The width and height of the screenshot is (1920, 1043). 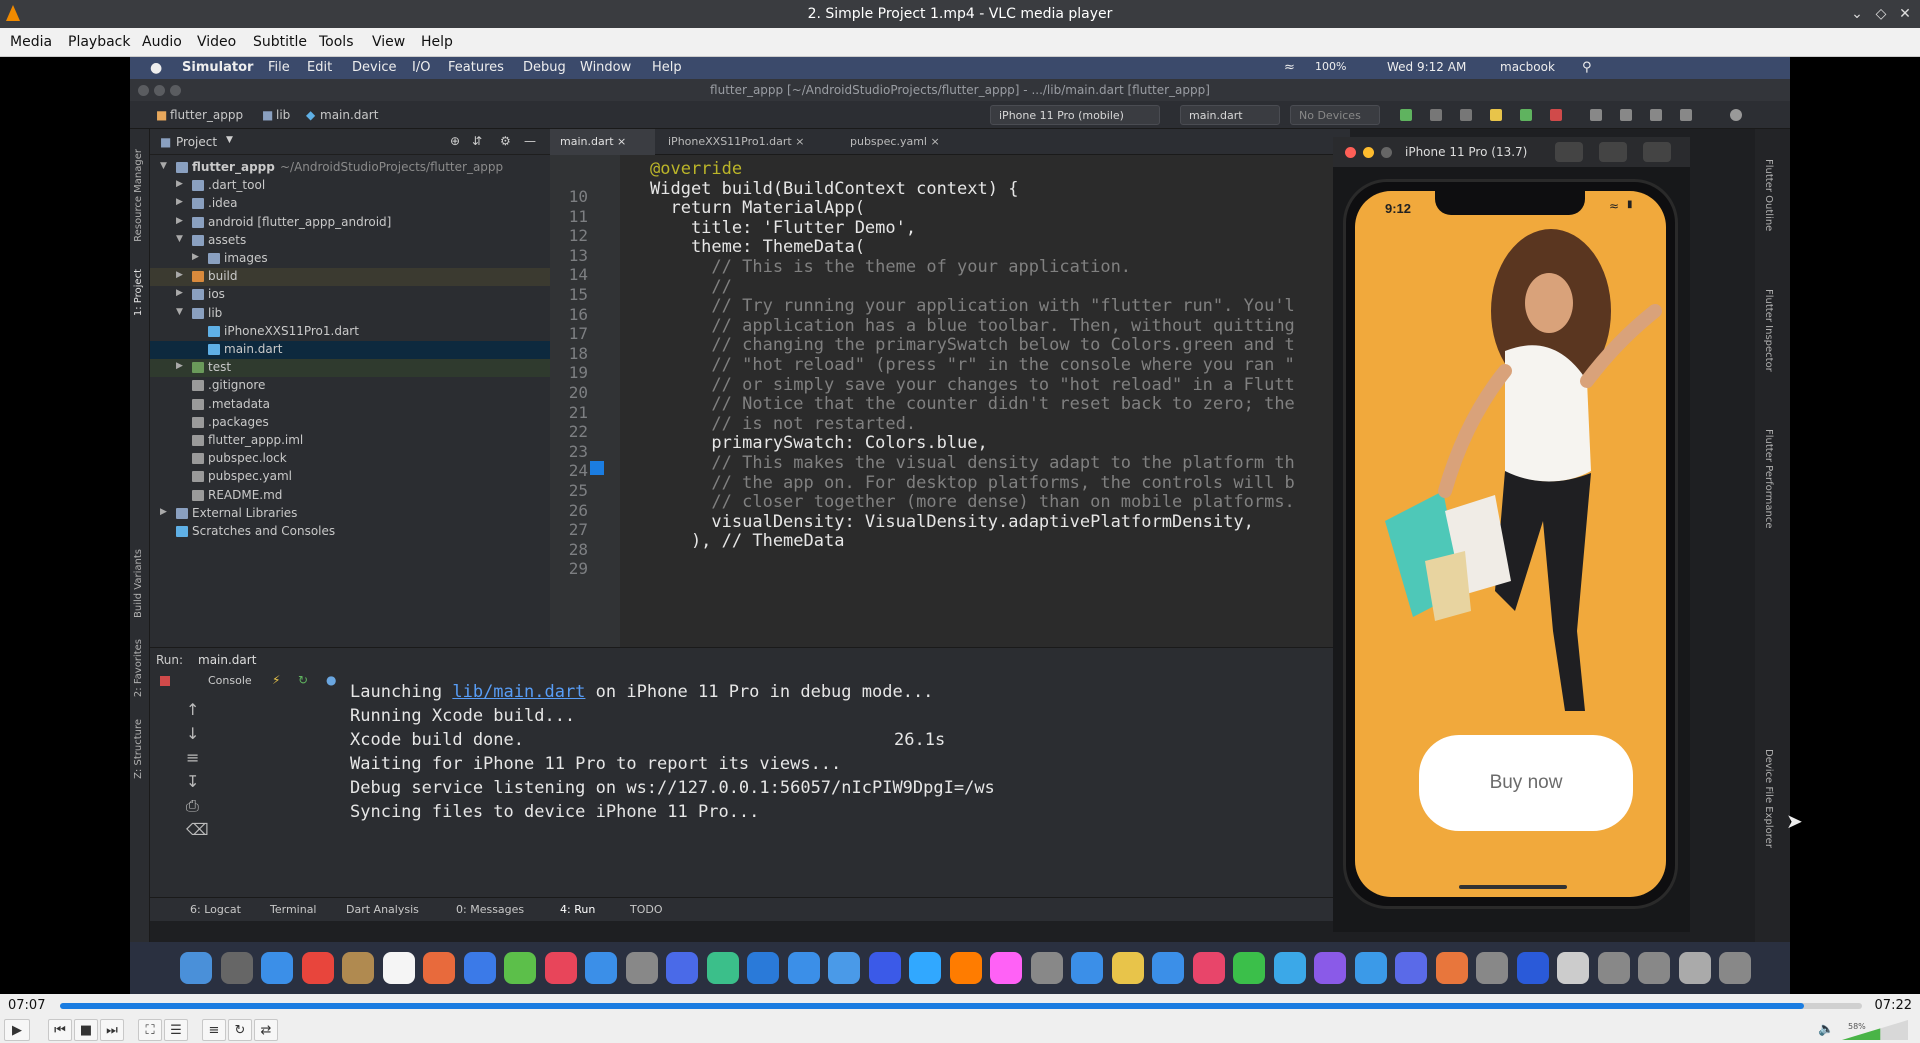 What do you see at coordinates (1526, 783) in the screenshot?
I see `buy-now-button: Buy now` at bounding box center [1526, 783].